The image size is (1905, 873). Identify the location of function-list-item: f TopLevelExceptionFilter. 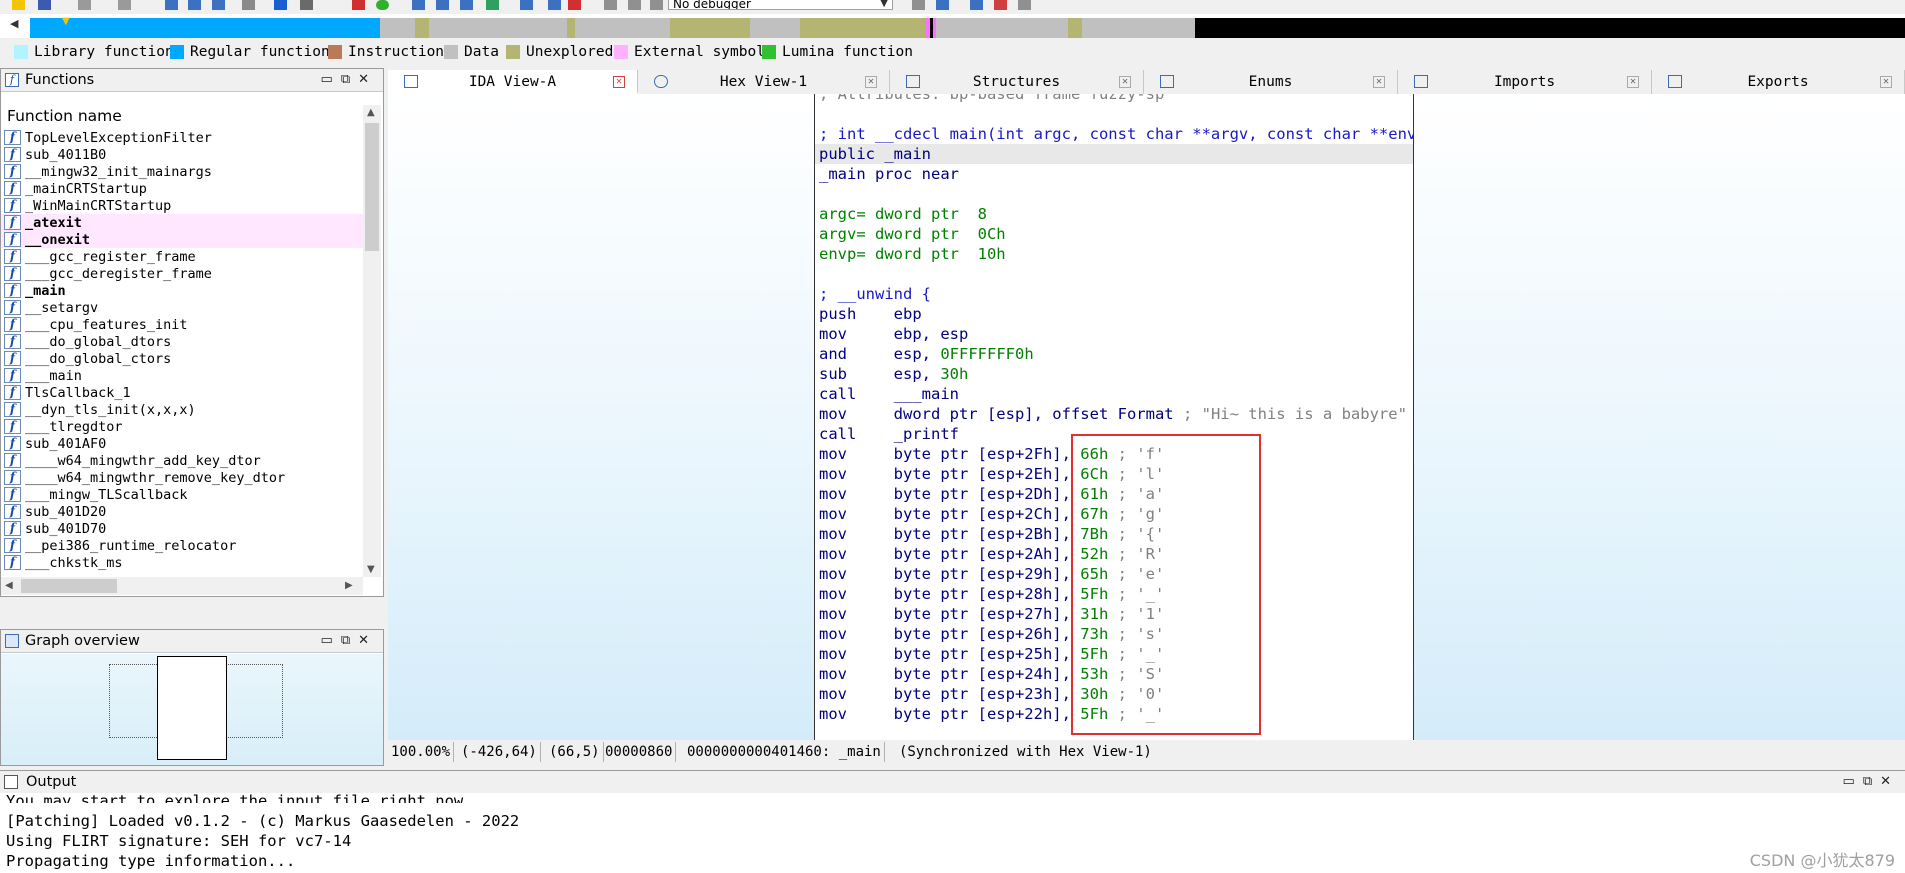
(182, 137).